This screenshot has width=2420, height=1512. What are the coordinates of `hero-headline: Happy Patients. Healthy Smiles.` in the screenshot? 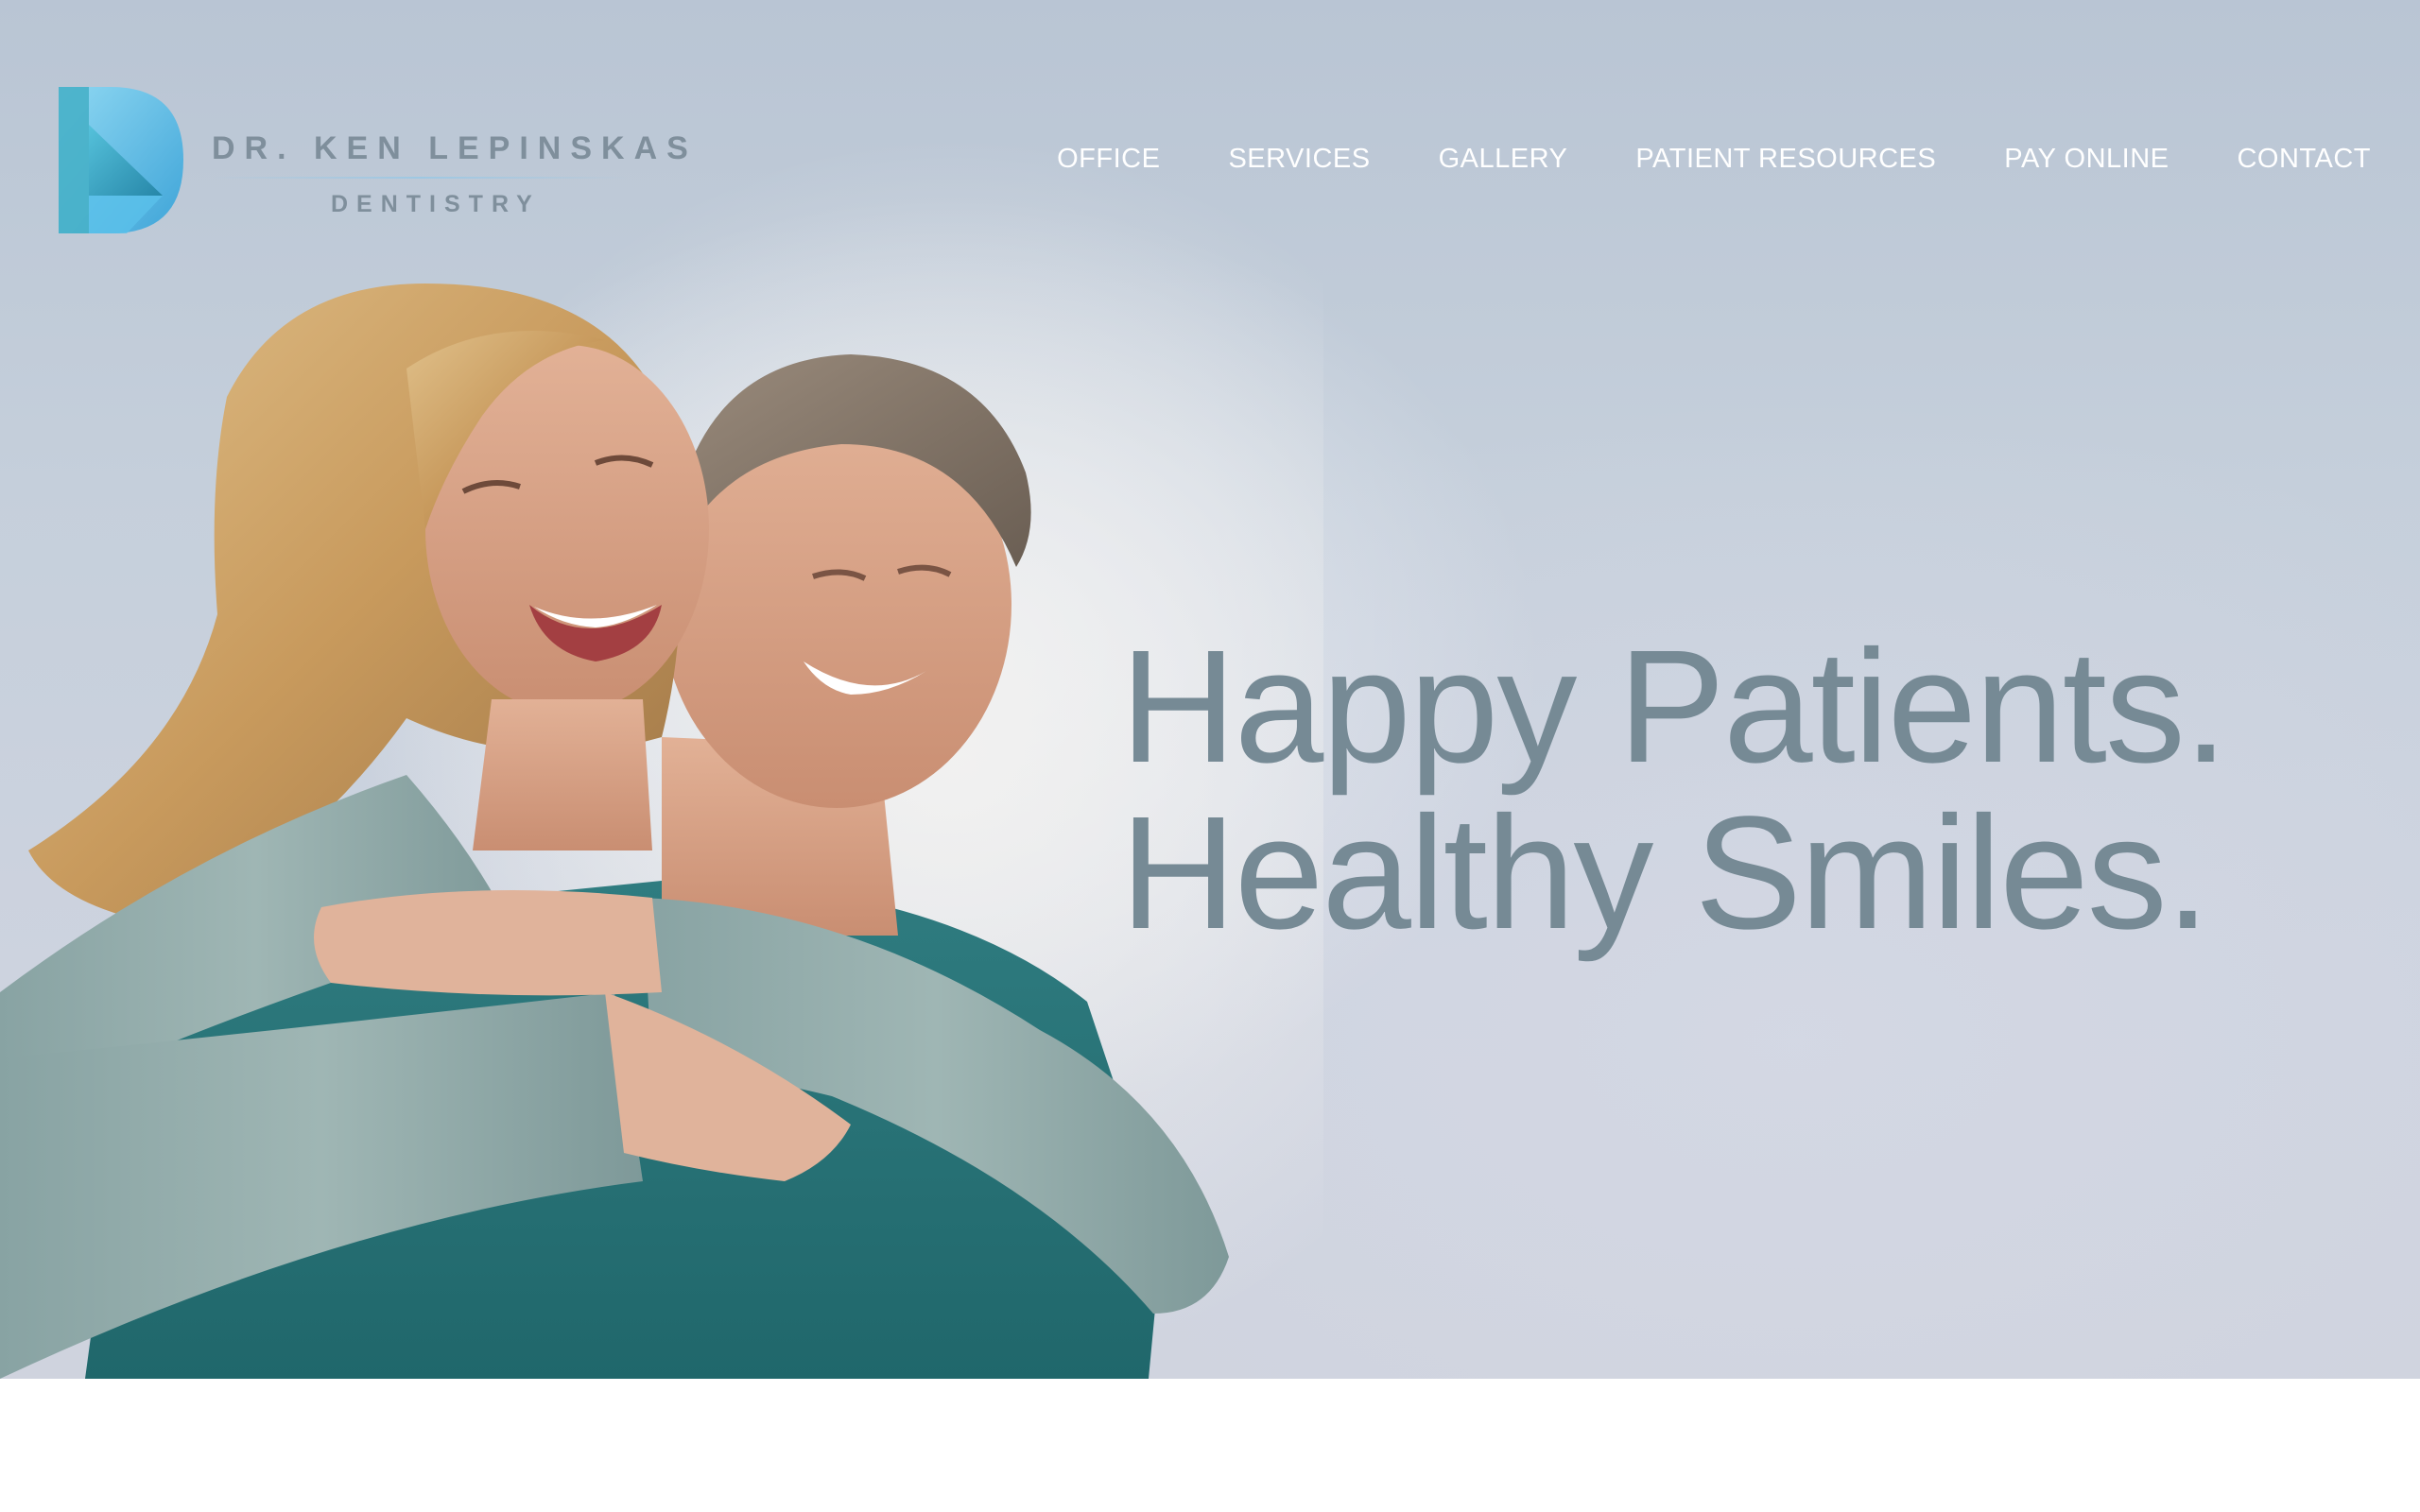 It's located at (1674, 790).